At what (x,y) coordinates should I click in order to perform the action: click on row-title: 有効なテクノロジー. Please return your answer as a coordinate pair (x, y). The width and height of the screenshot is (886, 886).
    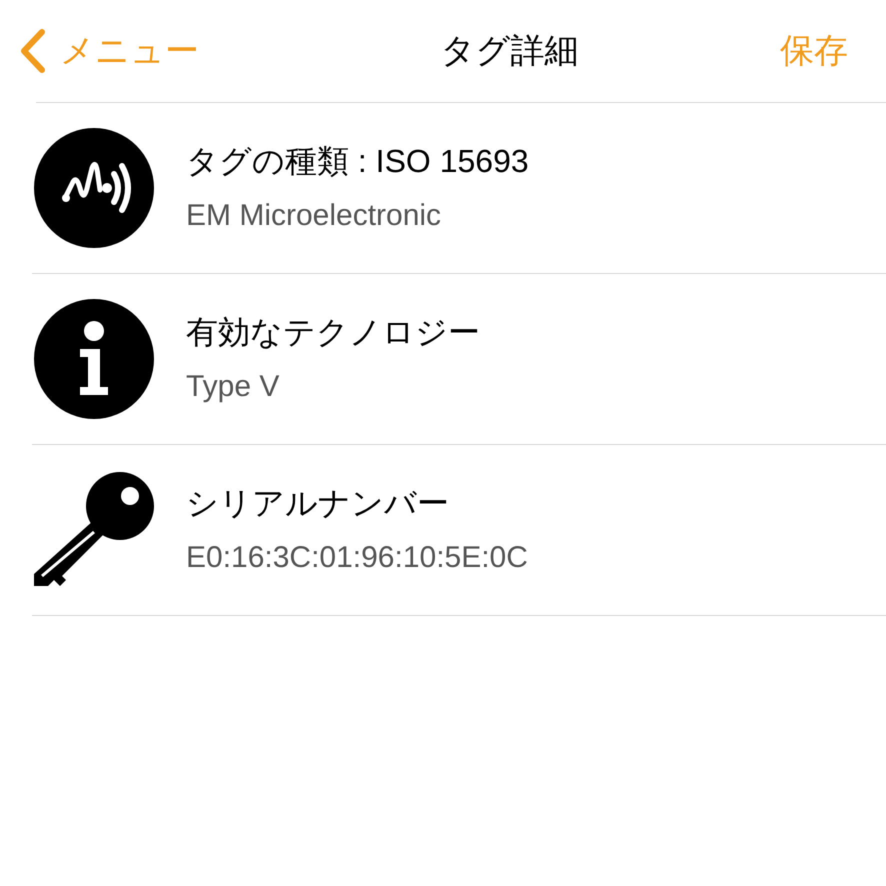
    Looking at the image, I should click on (333, 332).